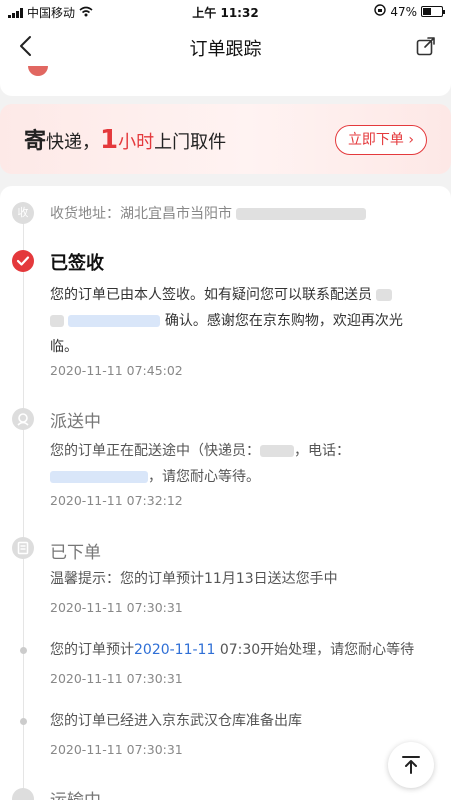 The height and width of the screenshot is (800, 451). What do you see at coordinates (38, 71) in the screenshot?
I see `card-decoration` at bounding box center [38, 71].